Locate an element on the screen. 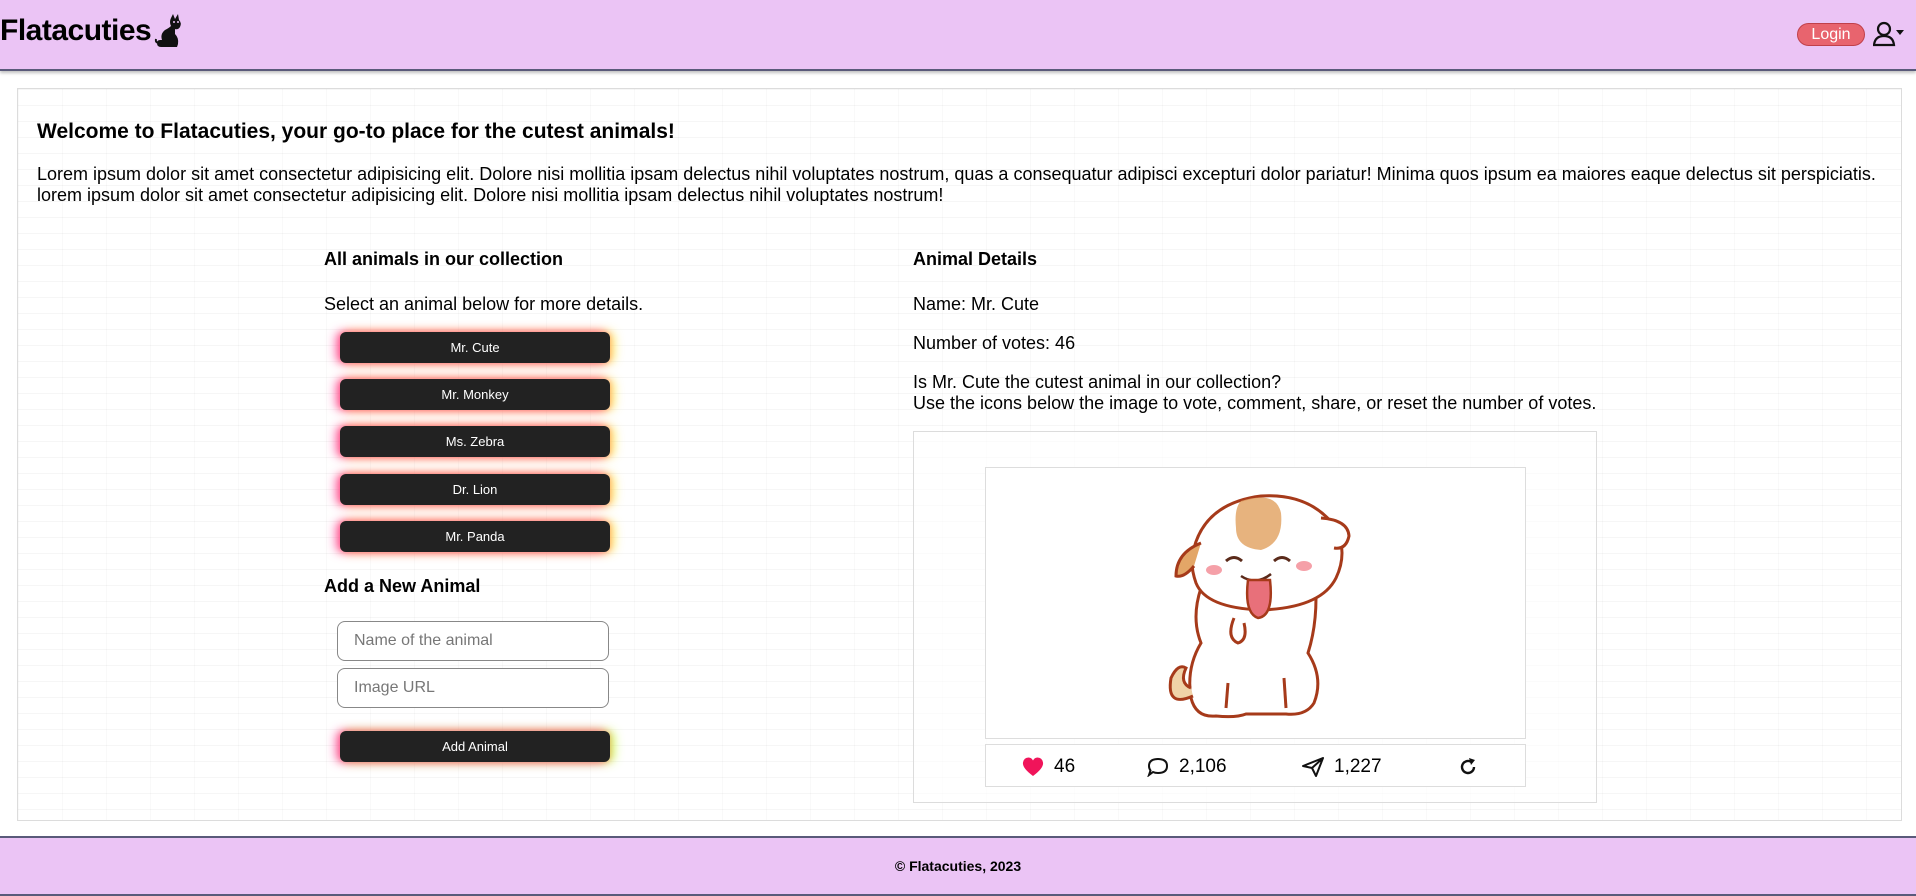  vote-count: Number of votes: 46 is located at coordinates (994, 343).